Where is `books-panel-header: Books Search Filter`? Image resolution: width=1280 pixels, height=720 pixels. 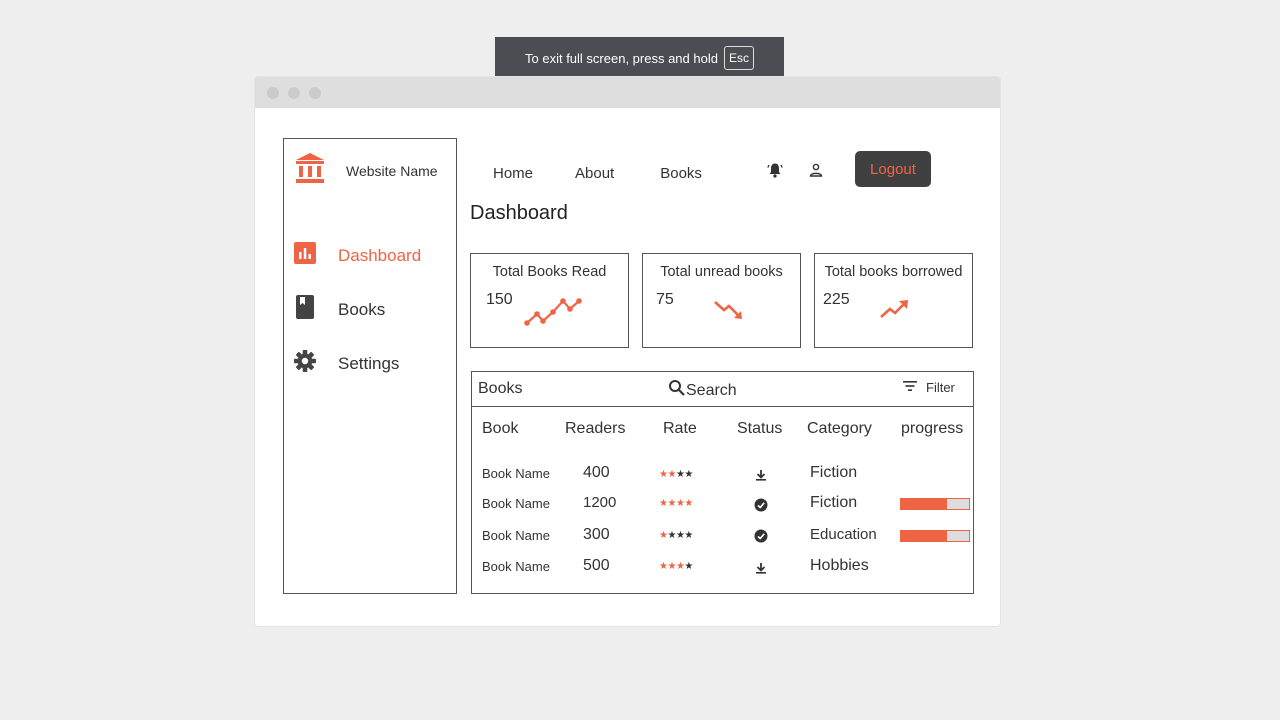
books-panel-header: Books Search Filter is located at coordinates (723, 389).